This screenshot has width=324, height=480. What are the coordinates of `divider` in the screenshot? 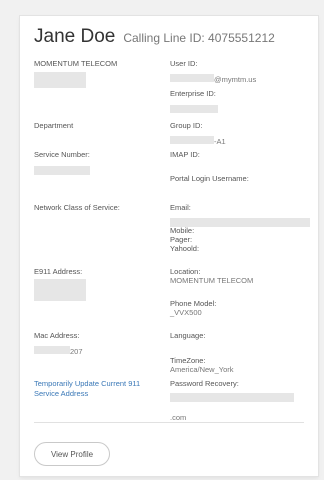 It's located at (169, 422).